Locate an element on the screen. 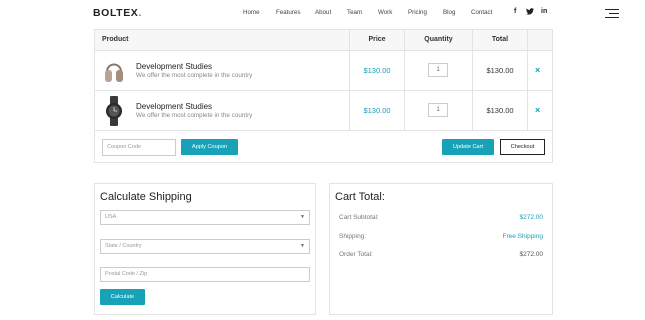 This screenshot has height=320, width=645. watch-icon is located at coordinates (114, 111).